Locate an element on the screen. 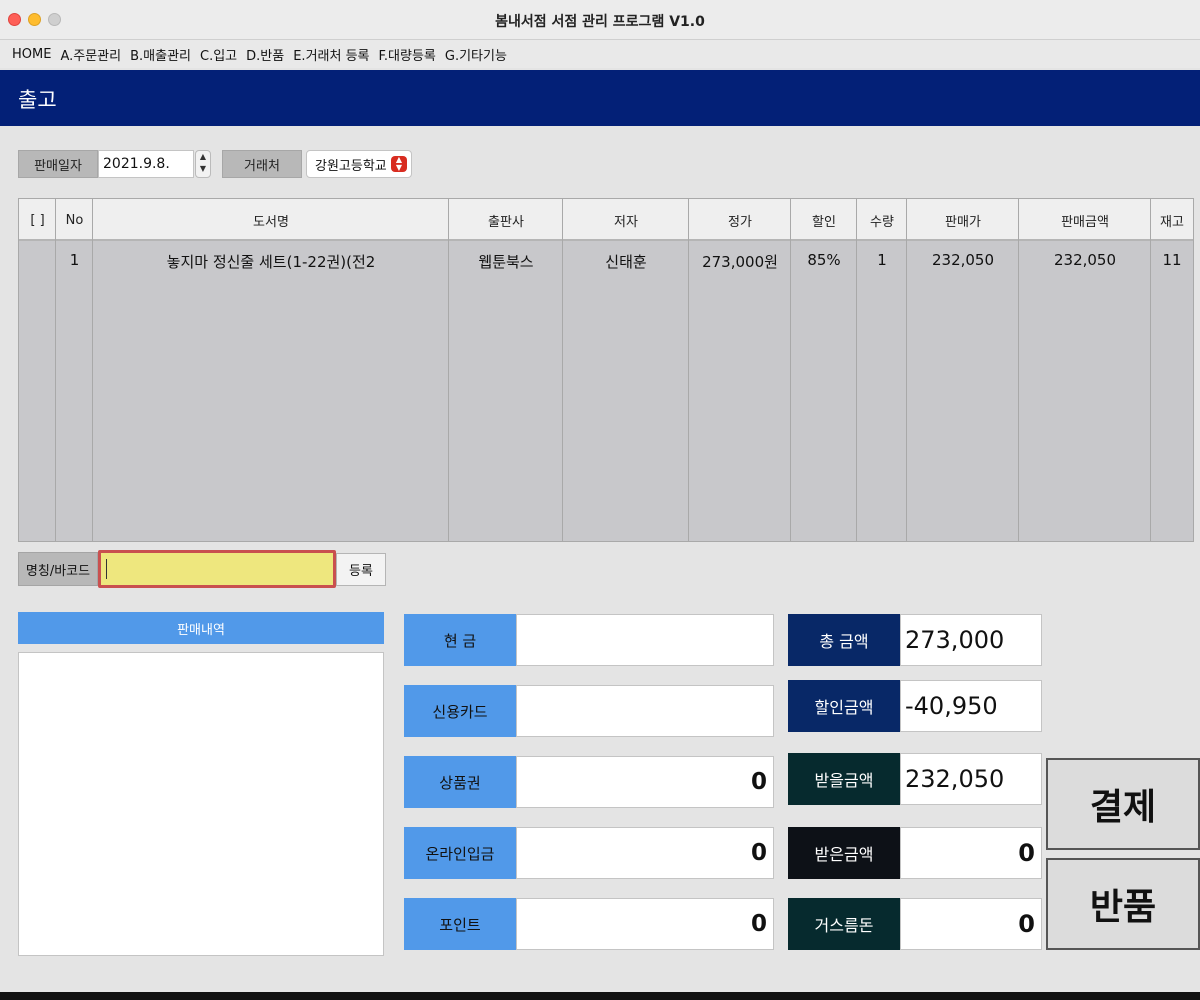 Image resolution: width=1200 pixels, height=1000 pixels. change-value: 0 is located at coordinates (971, 924).